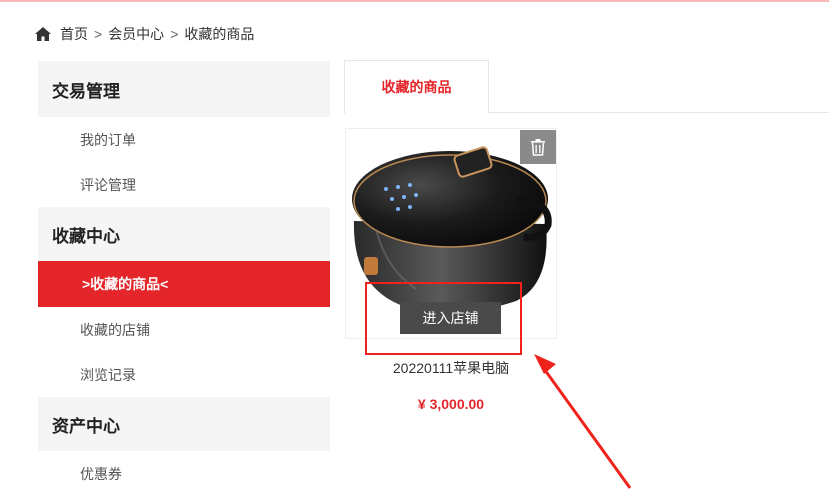  Describe the element at coordinates (451, 404) in the screenshot. I see `product-price: ¥ 3,000.00` at that location.